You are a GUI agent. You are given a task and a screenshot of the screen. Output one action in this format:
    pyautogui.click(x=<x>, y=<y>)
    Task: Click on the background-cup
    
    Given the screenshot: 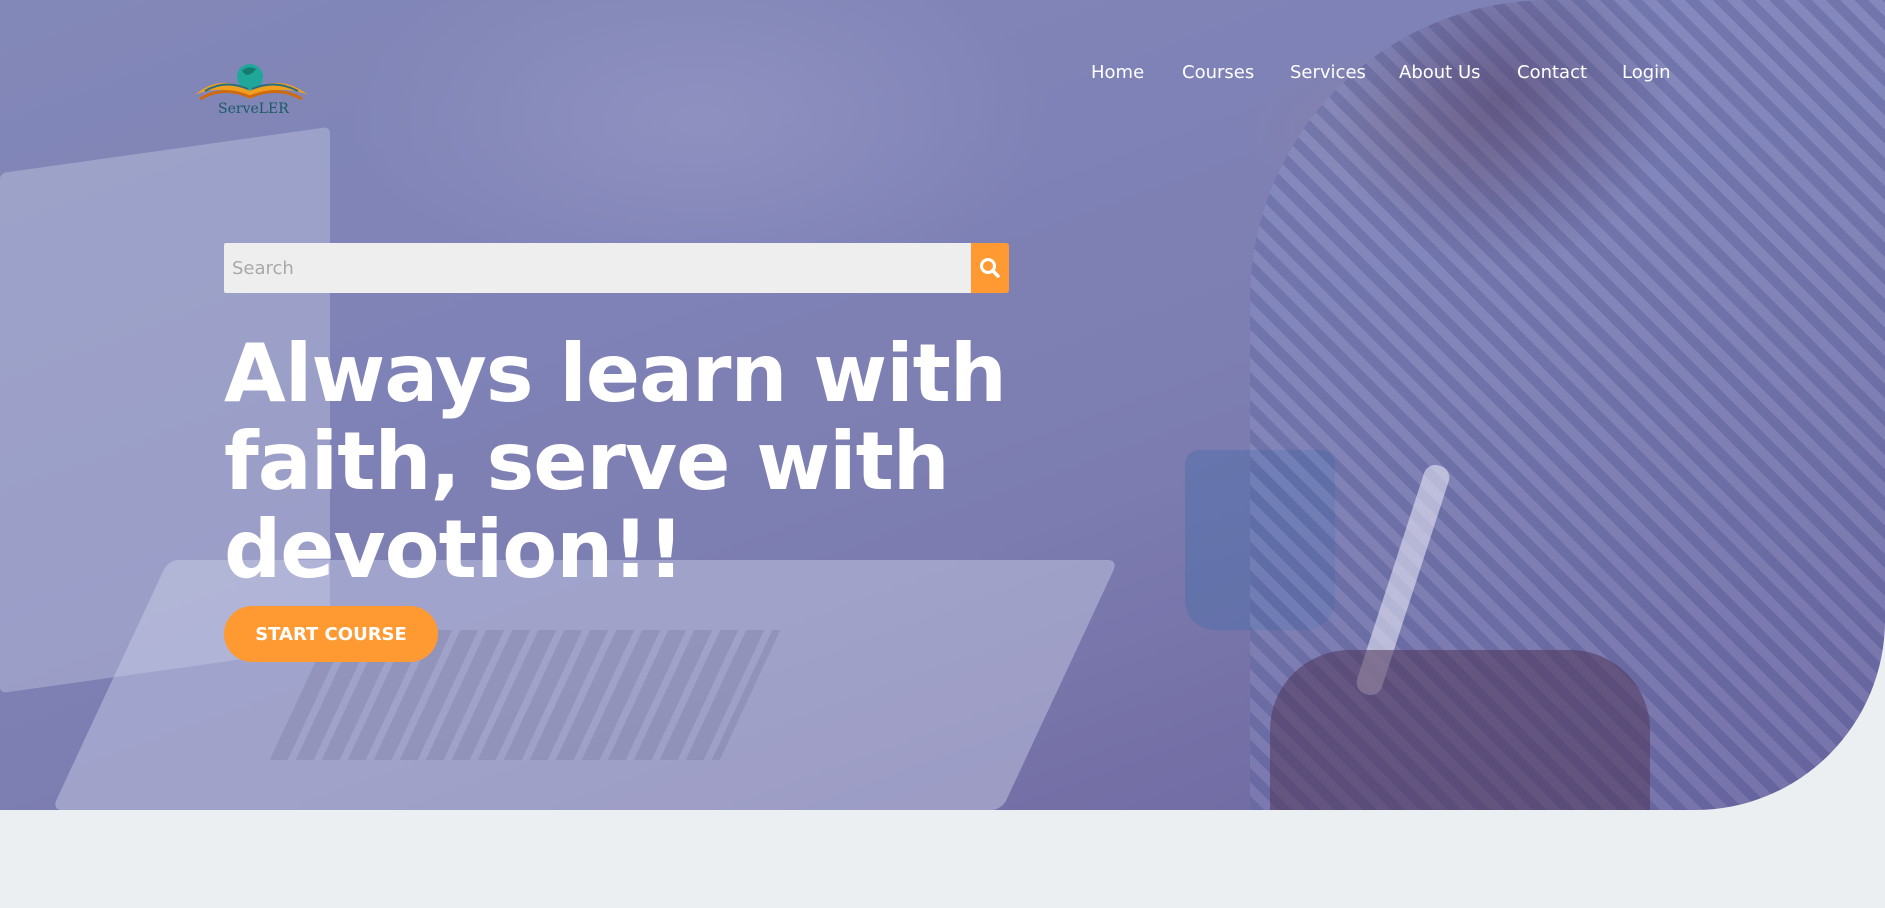 What is the action you would take?
    pyautogui.click(x=1260, y=540)
    